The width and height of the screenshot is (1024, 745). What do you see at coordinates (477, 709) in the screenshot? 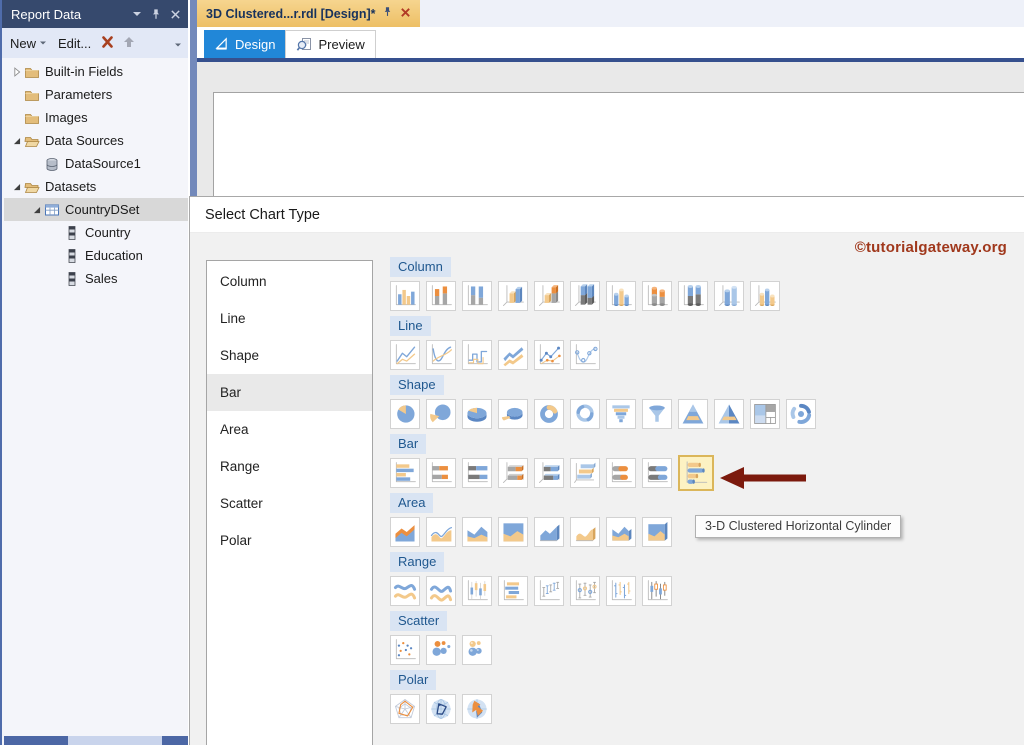
I see `chart-type-three-d-polar` at bounding box center [477, 709].